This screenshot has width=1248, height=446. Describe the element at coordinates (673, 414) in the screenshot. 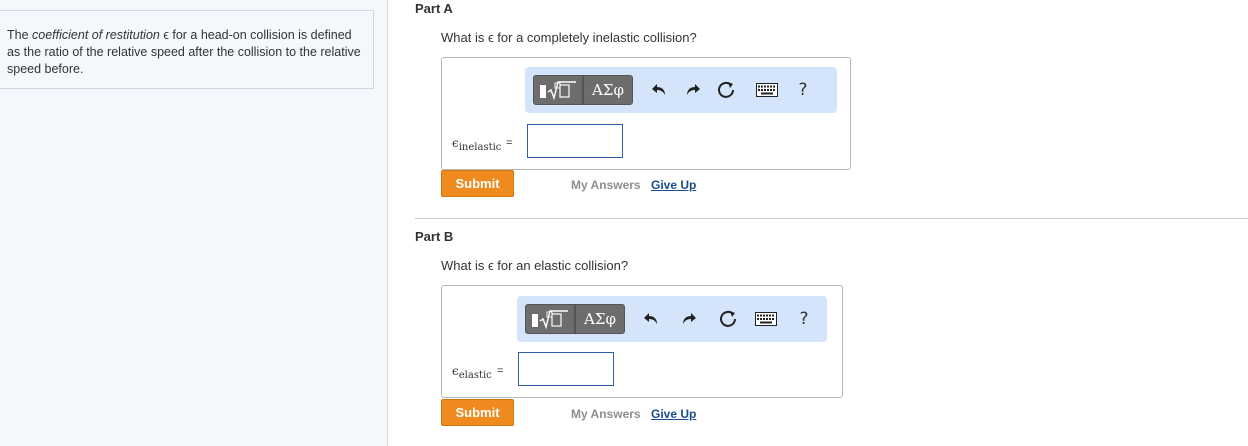

I see `part-b-give-up-link: Give Up` at that location.